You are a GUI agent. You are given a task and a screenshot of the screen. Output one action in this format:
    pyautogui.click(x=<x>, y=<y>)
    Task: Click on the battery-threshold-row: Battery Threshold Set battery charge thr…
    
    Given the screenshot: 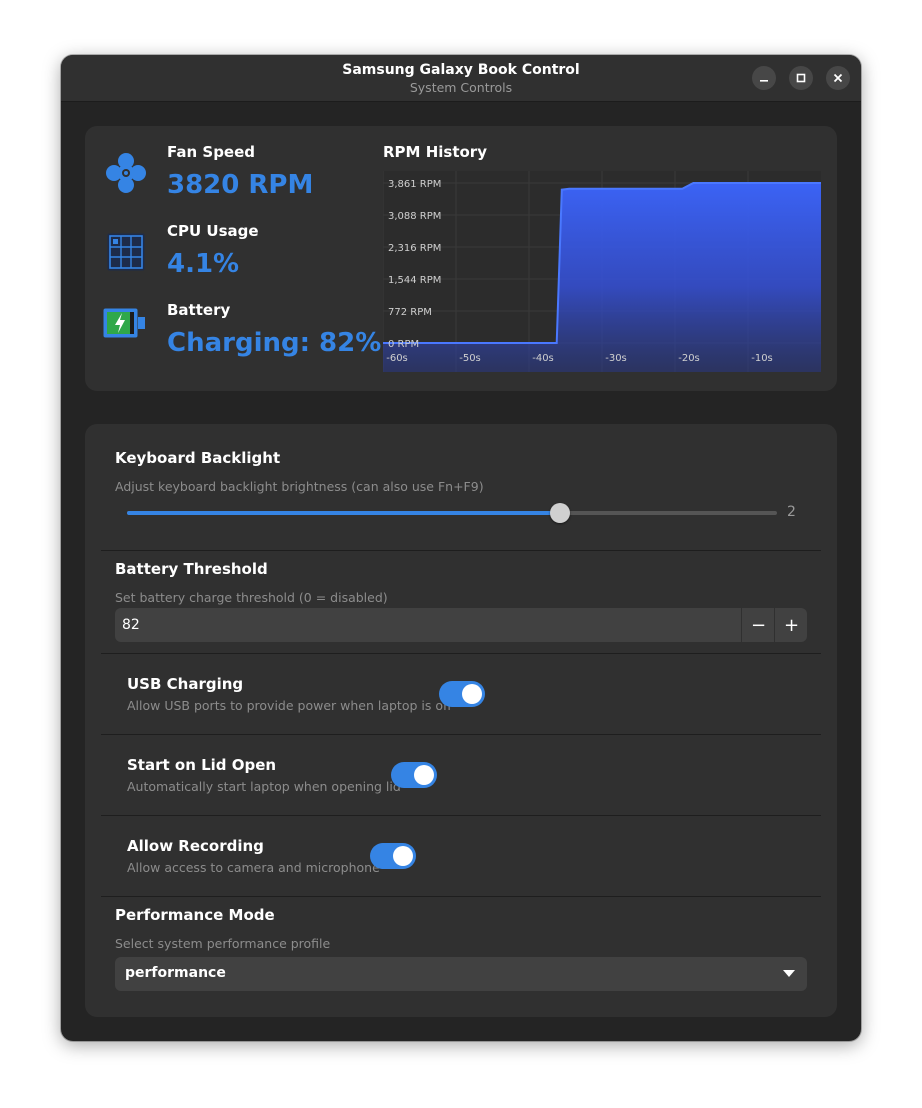 What is the action you would take?
    pyautogui.click(x=461, y=602)
    